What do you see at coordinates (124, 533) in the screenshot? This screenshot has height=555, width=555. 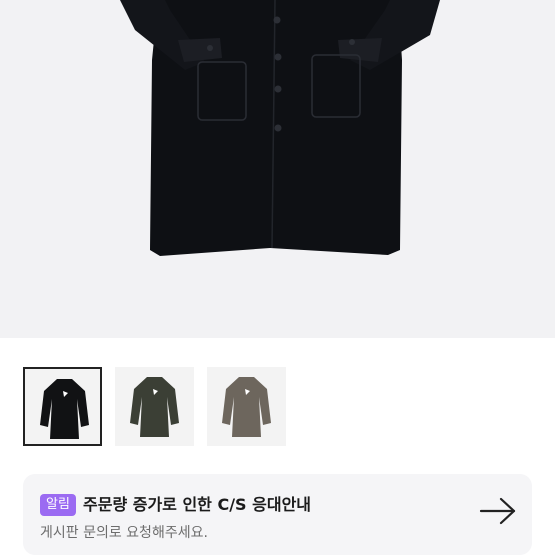 I see `notice-subtitle: 게시판 문의로 요청해주세요.` at bounding box center [124, 533].